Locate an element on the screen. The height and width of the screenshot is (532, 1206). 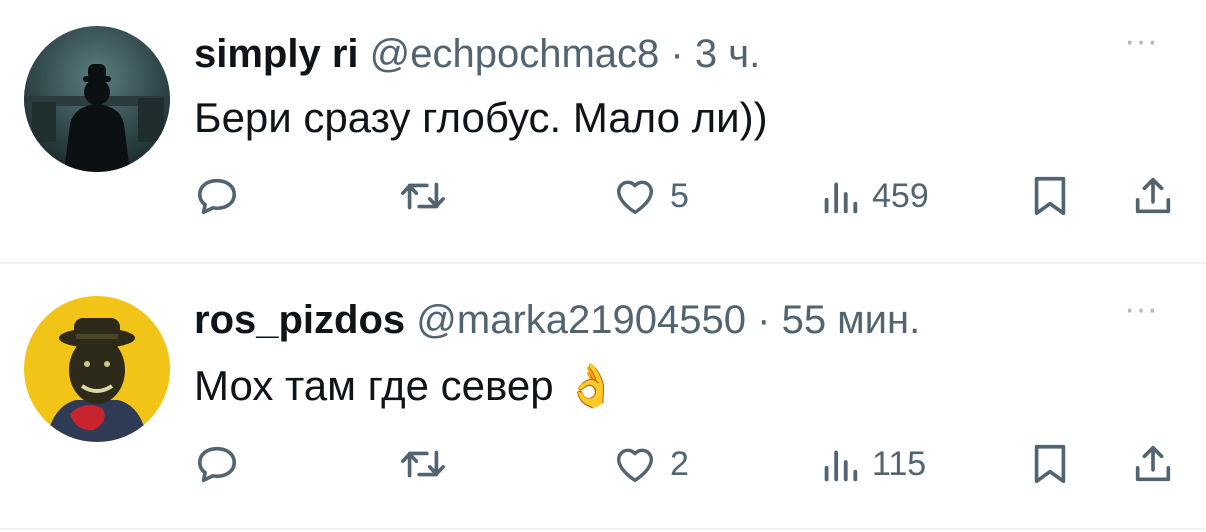
like-button: 5 is located at coordinates (650, 196).